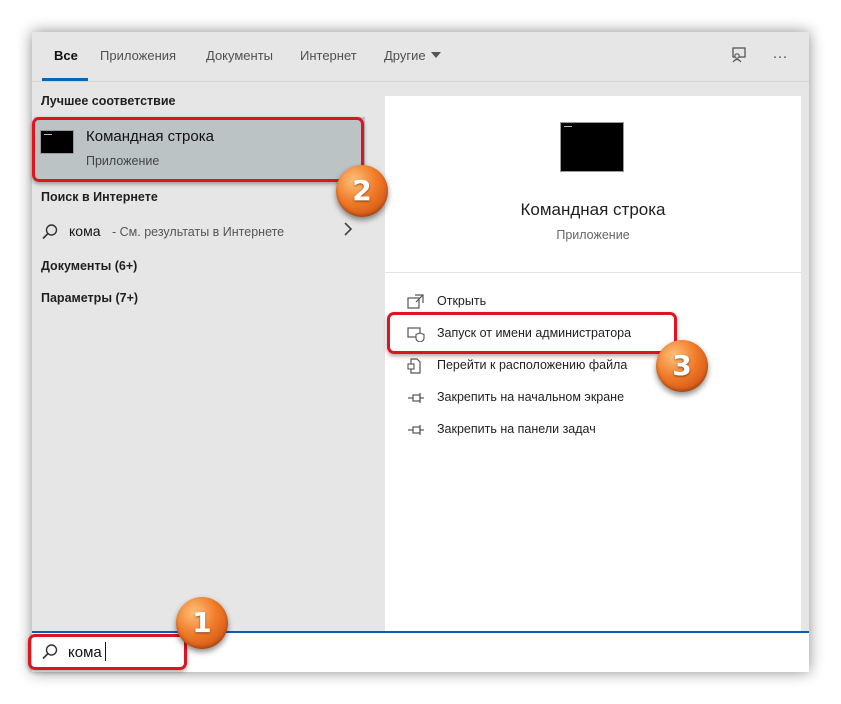 The image size is (841, 704). What do you see at coordinates (435, 55) in the screenshot?
I see `chevron-down-icon` at bounding box center [435, 55].